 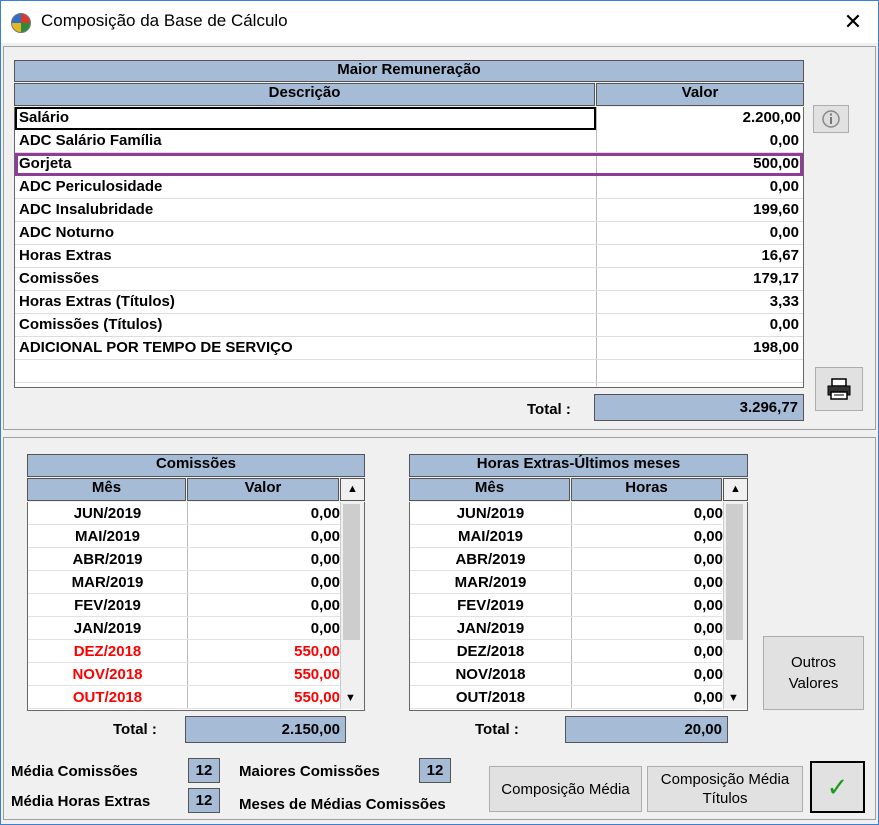 I want to click on table-row: Gorjeta 500,00, so click(x=409, y=164).